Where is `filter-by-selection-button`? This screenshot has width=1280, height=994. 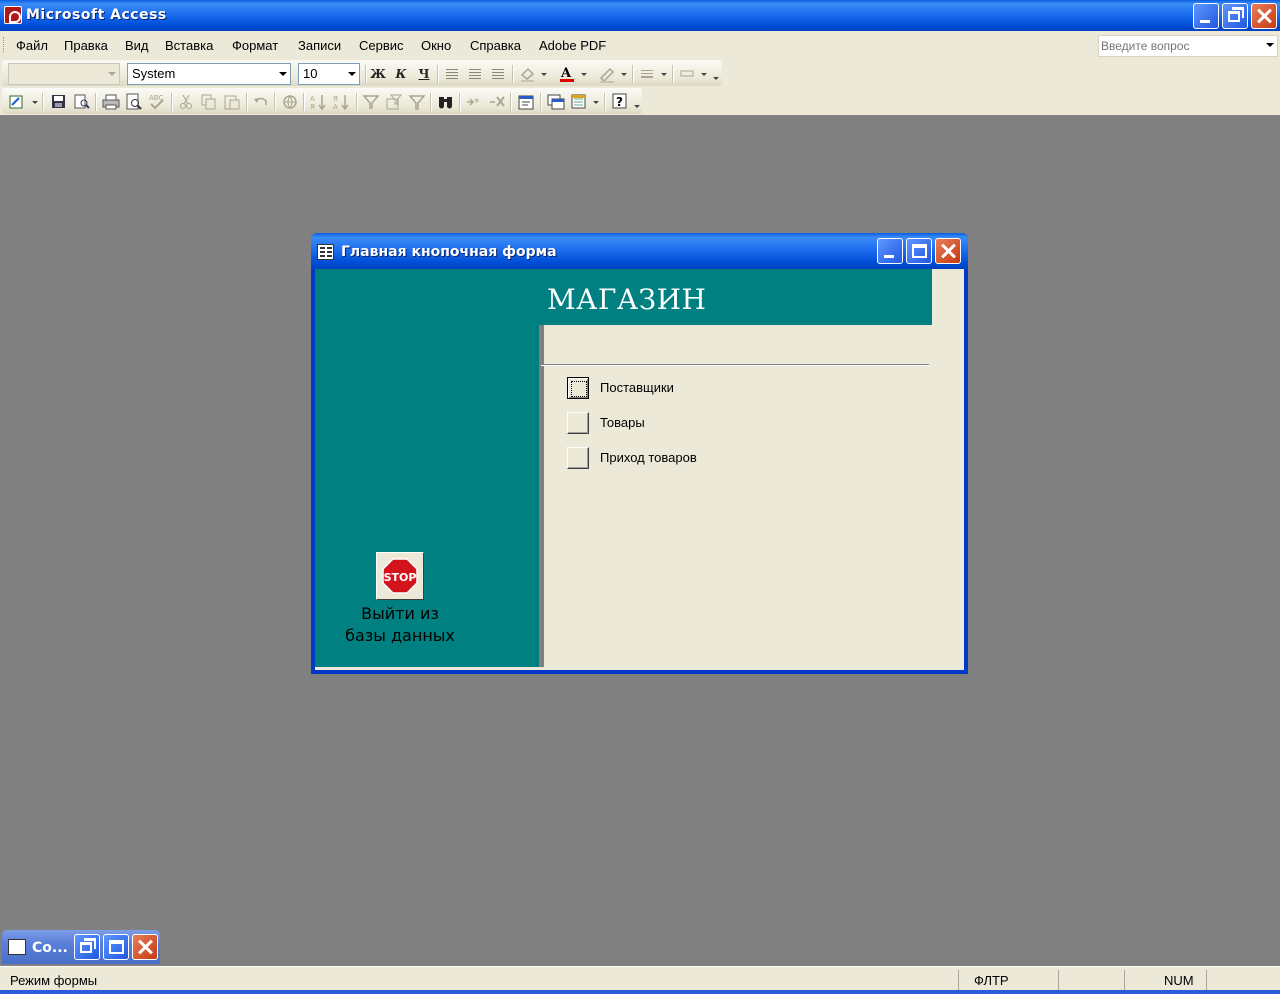 filter-by-selection-button is located at coordinates (371, 102).